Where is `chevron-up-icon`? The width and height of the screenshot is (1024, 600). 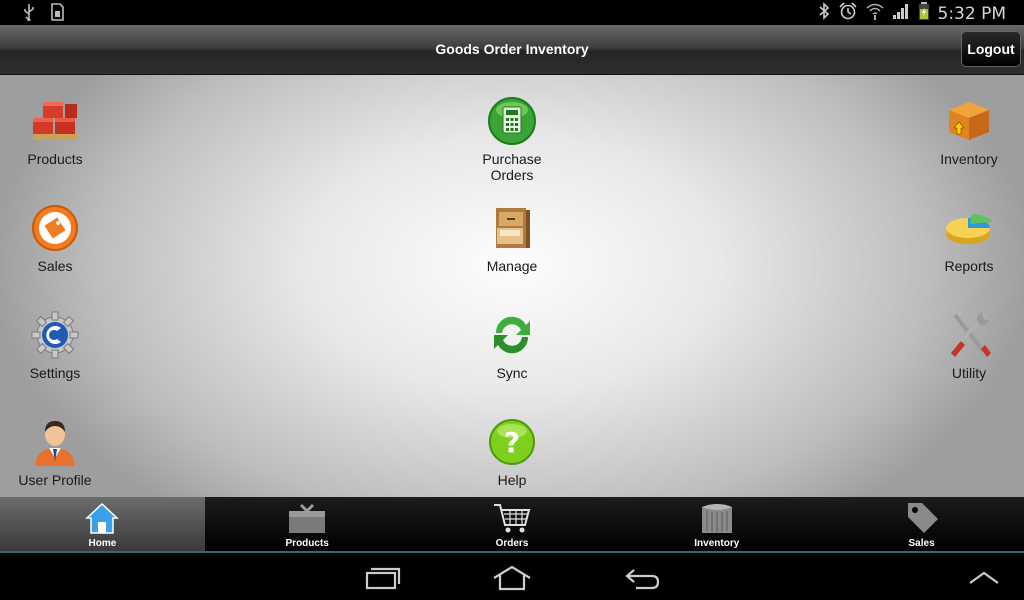 chevron-up-icon is located at coordinates (984, 577).